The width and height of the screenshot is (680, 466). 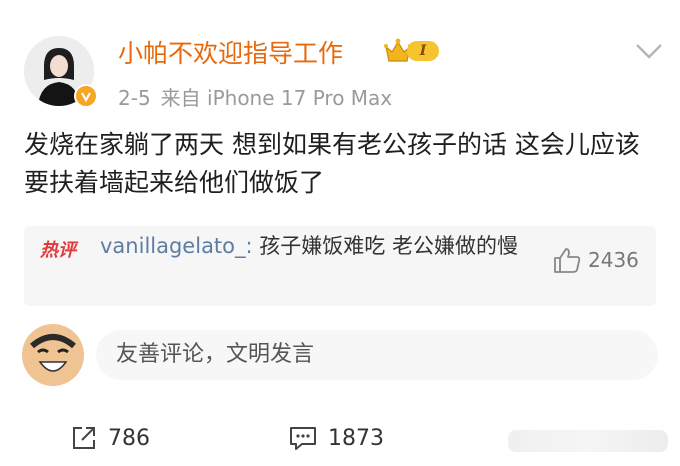 I want to click on hot-comment-user: vanillagelato_:, so click(x=176, y=246).